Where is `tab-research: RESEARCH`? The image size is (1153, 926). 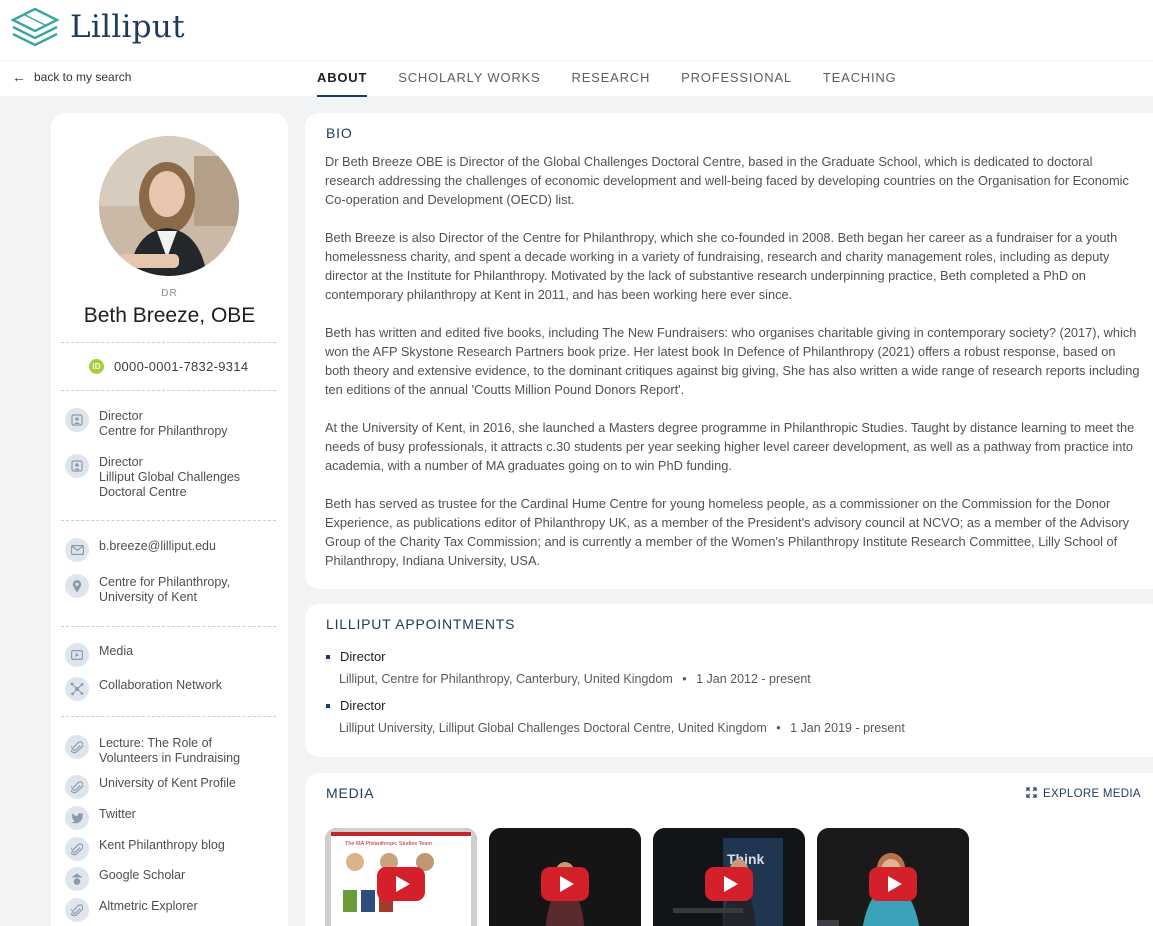
tab-research: RESEARCH is located at coordinates (611, 79).